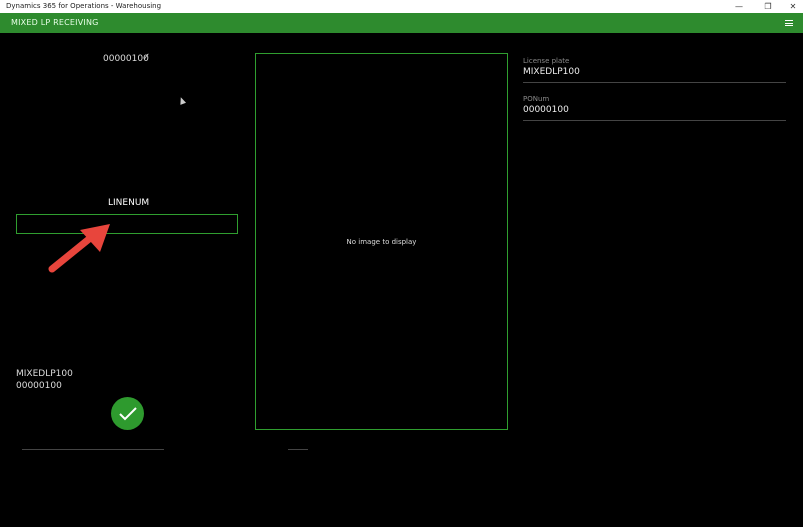 The image size is (803, 527). I want to click on detail-license-plate: License plate MIXEDLP100, so click(654, 70).